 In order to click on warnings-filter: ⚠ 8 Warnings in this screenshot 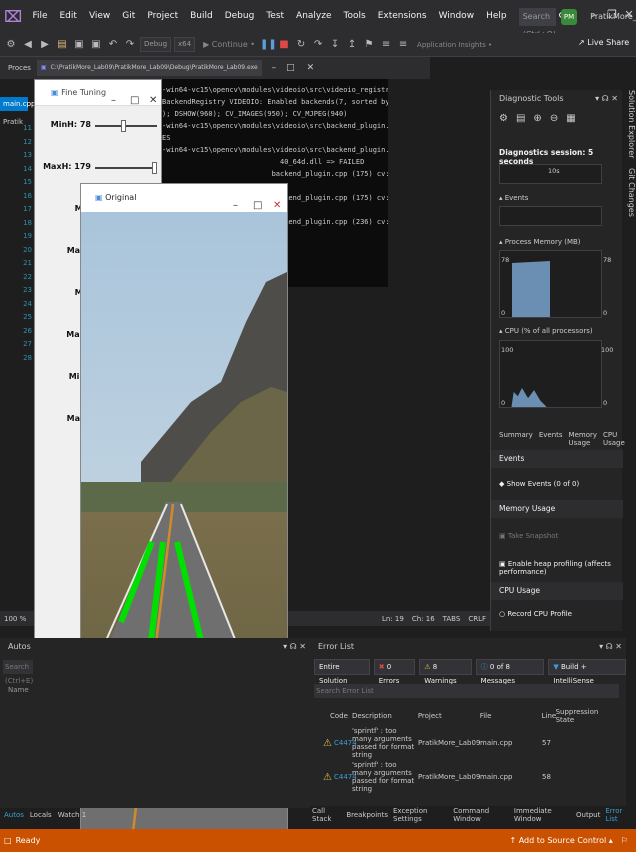, I will do `click(445, 672)`.